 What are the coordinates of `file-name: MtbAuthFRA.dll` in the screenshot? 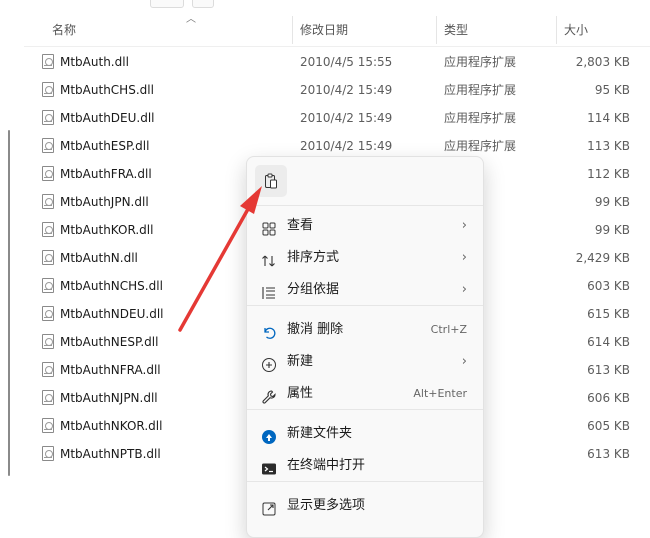 It's located at (106, 174).